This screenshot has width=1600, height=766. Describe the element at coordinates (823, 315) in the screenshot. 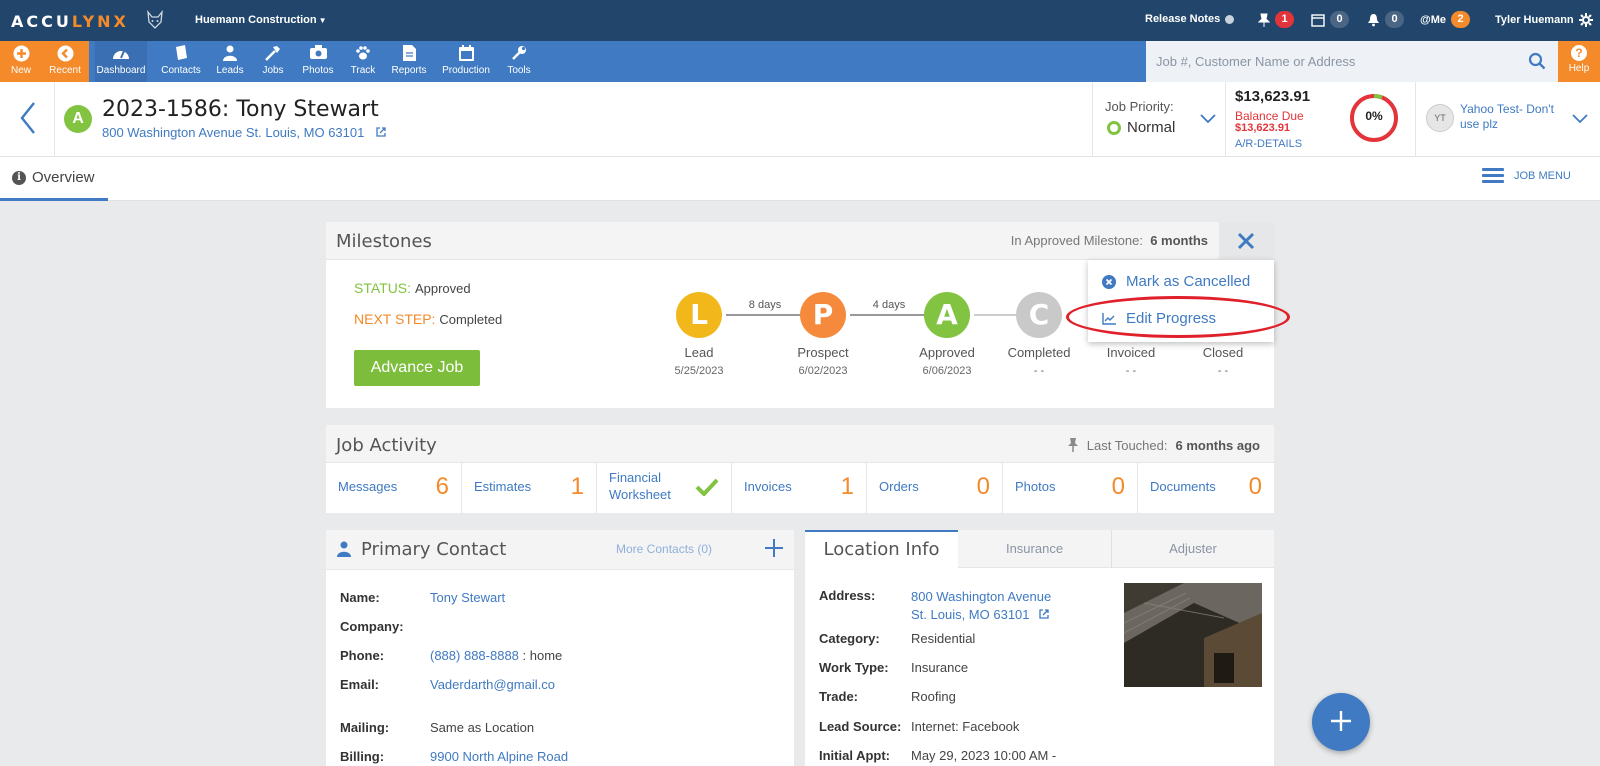

I see `milestone-prospect: P` at that location.